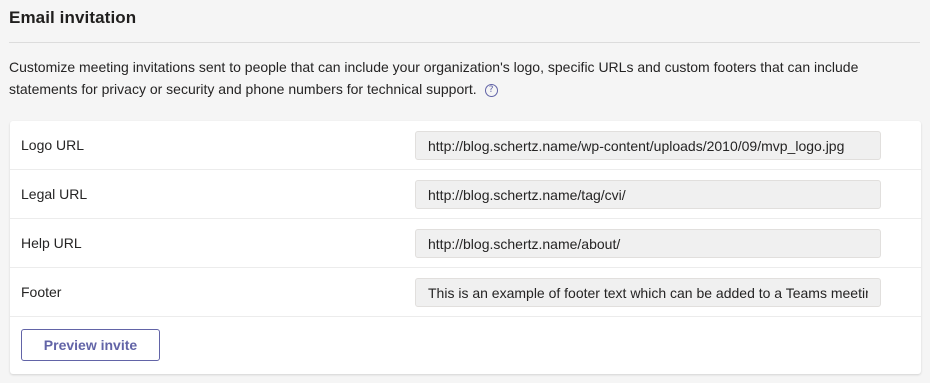  I want to click on footer-label: Footer, so click(41, 292).